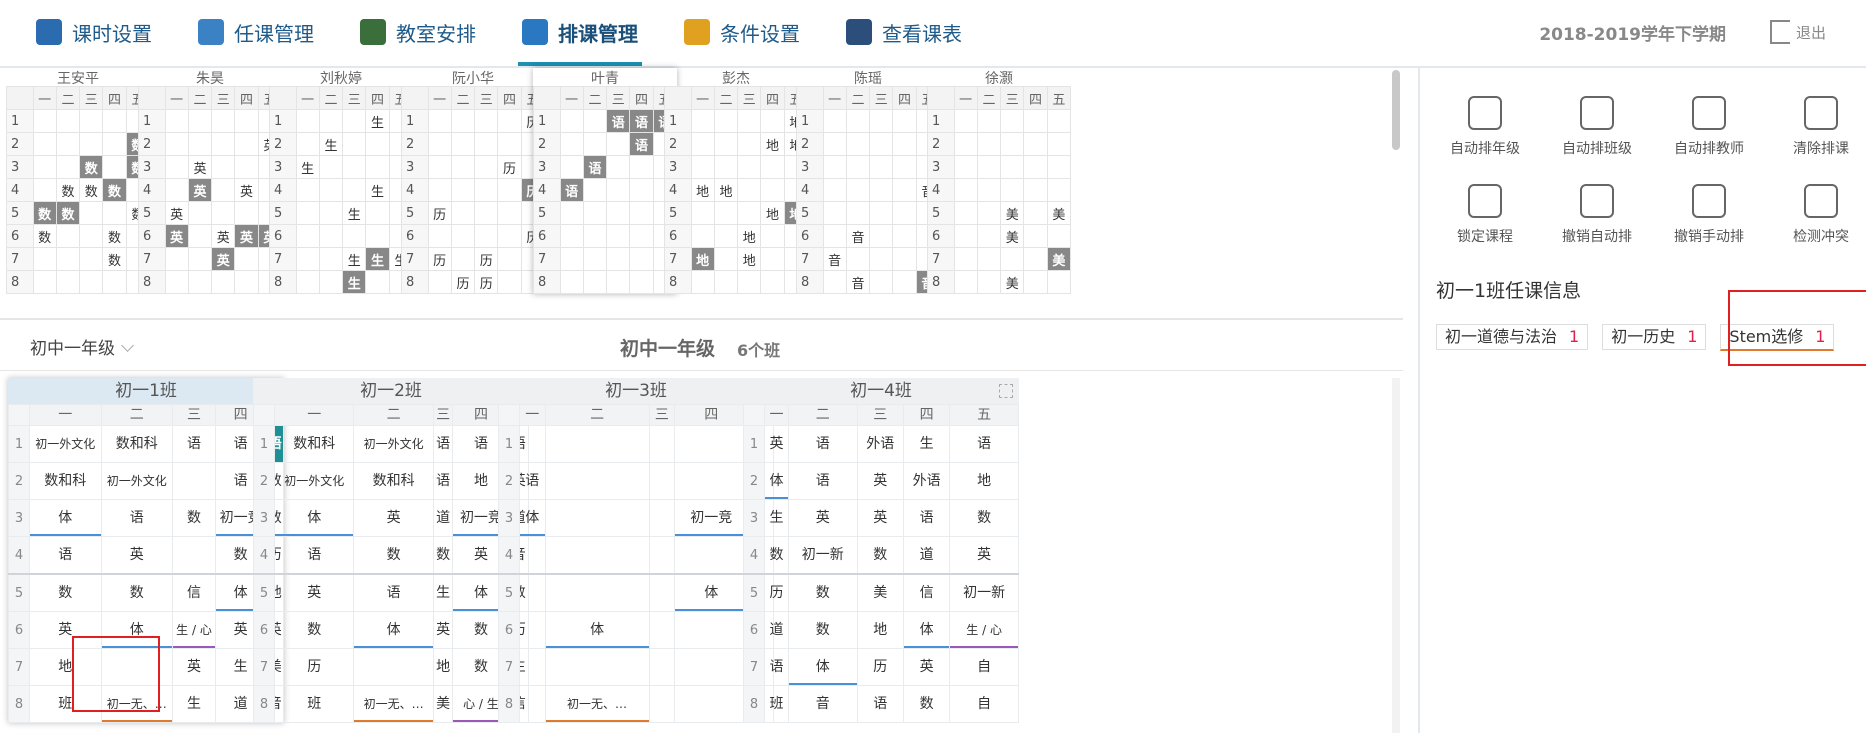 Image resolution: width=1866 pixels, height=733 pixels. What do you see at coordinates (136, 481) in the screenshot?
I see `schedule-cell: 初一外文化` at bounding box center [136, 481].